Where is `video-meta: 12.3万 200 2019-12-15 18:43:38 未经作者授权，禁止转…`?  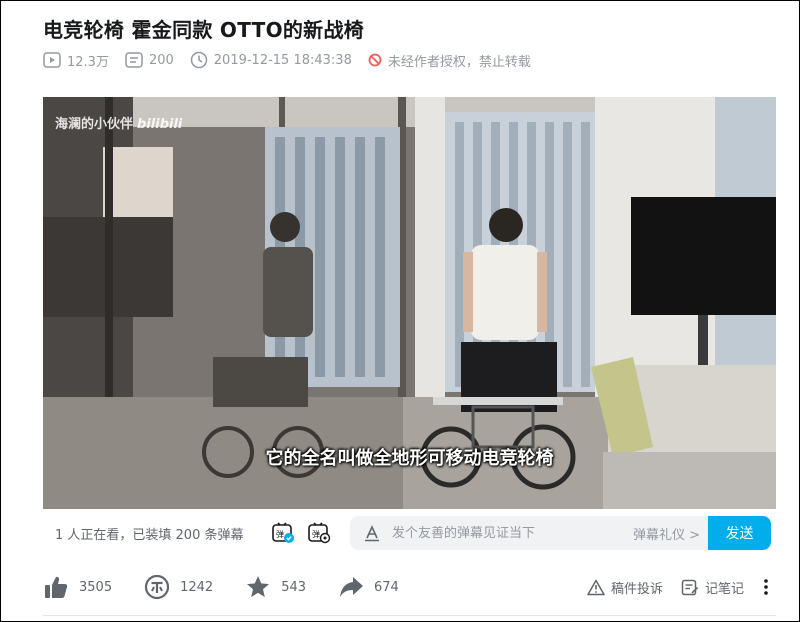 video-meta: 12.3万 200 2019-12-15 18:43:38 未经作者授权，禁止转… is located at coordinates (295, 60).